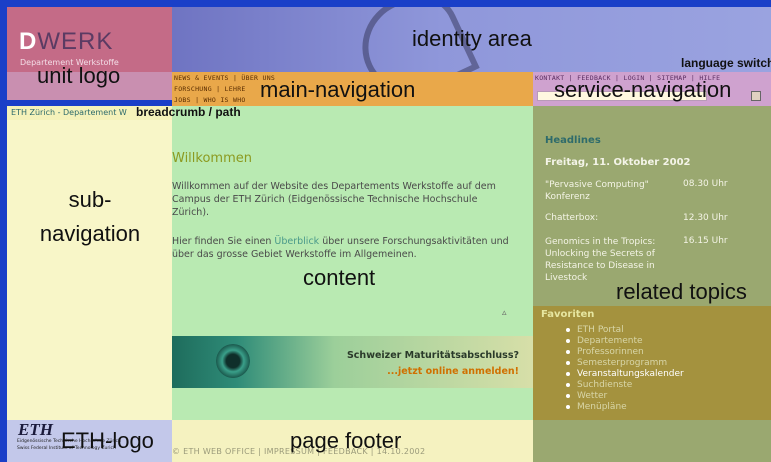  I want to click on unit-logo: DWERK, so click(66, 42).